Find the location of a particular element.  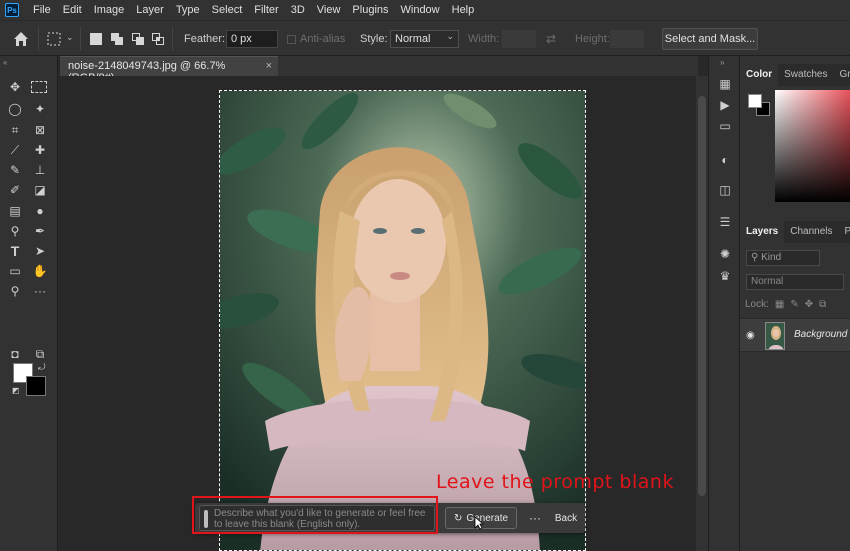

menu-window: Window is located at coordinates (420, 10).